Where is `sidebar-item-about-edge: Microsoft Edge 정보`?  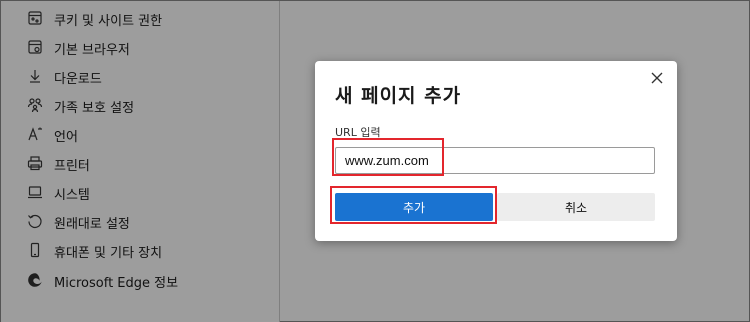
sidebar-item-about-edge: Microsoft Edge 정보 is located at coordinates (140, 280).